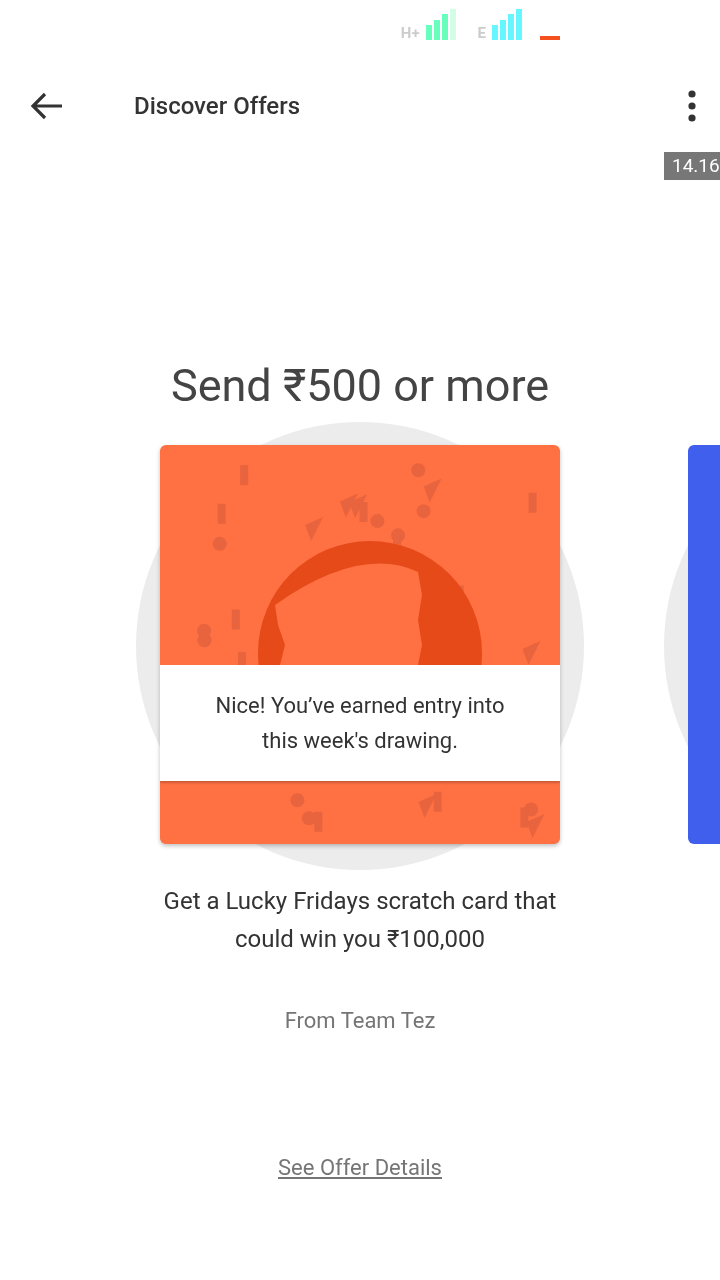 Image resolution: width=720 pixels, height=1280 pixels. Describe the element at coordinates (218, 106) in the screenshot. I see `screen-title: Discover Offers` at that location.